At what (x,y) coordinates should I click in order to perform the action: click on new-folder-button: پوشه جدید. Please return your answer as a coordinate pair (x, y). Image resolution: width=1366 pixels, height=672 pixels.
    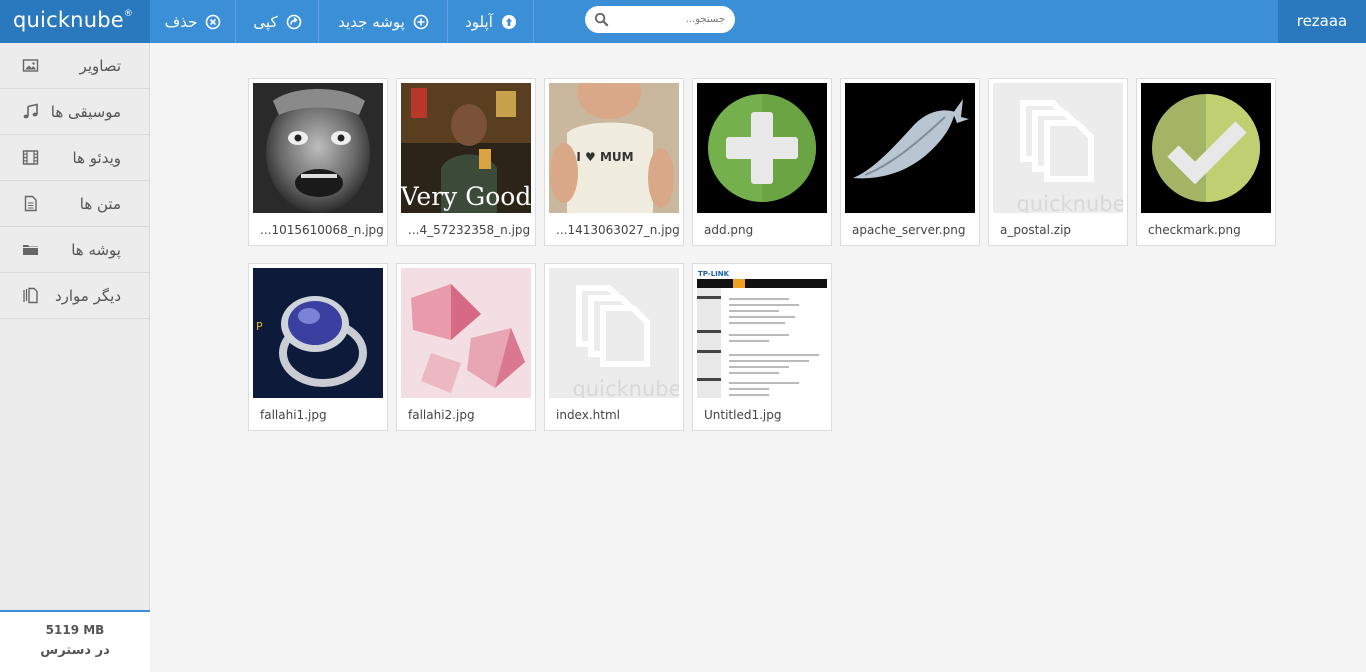
    Looking at the image, I should click on (384, 21).